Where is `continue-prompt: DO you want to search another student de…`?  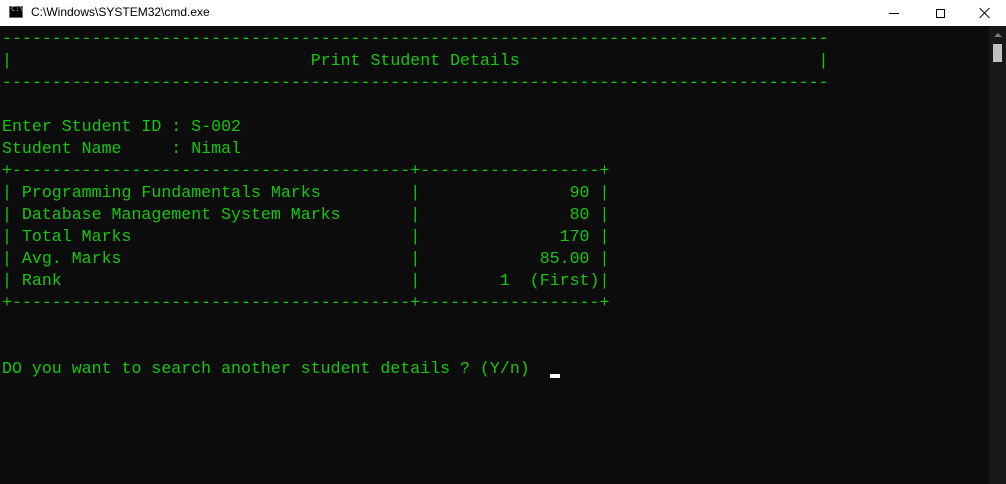 continue-prompt: DO you want to search another student de… is located at coordinates (266, 368).